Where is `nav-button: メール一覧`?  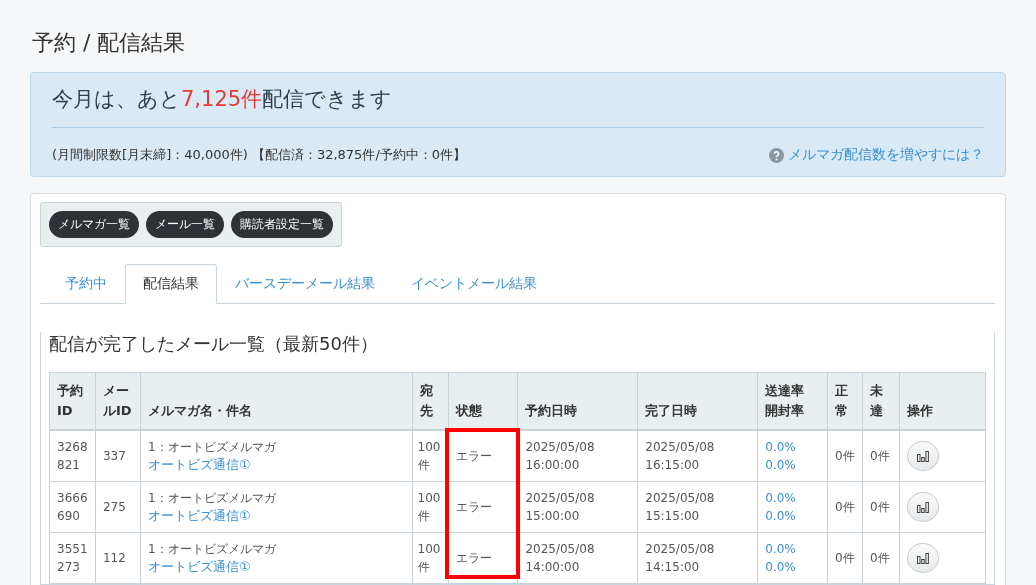
nav-button: メール一覧 is located at coordinates (185, 224).